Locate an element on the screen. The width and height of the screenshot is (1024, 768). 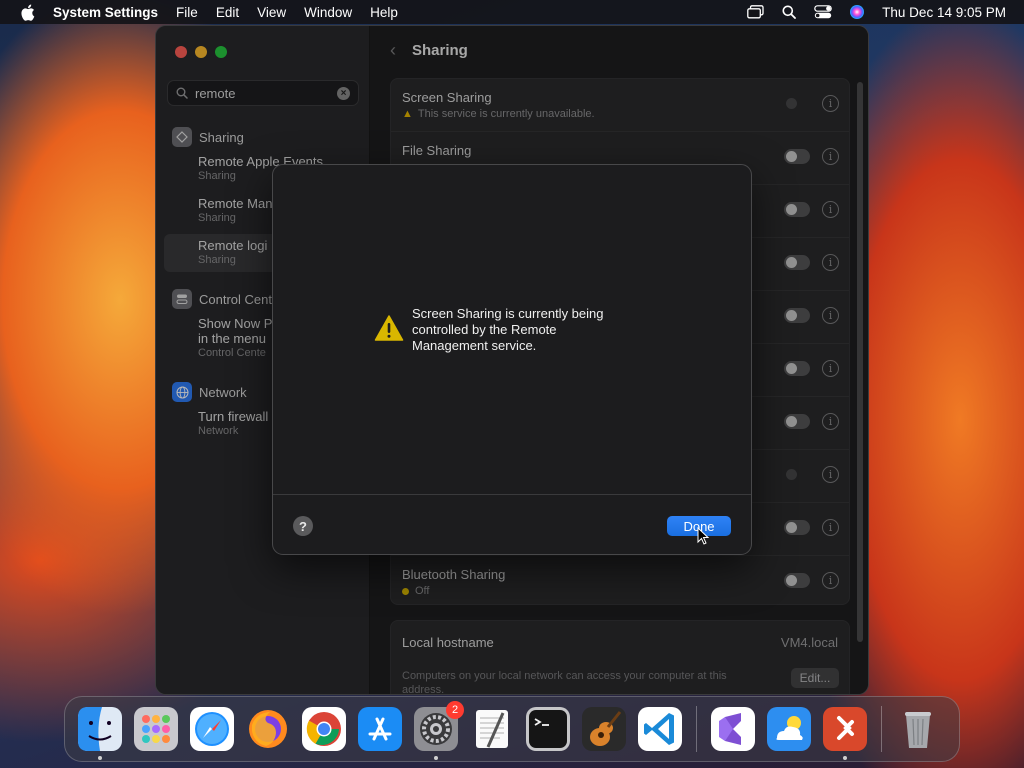
vscode-icon is located at coordinates (660, 729).